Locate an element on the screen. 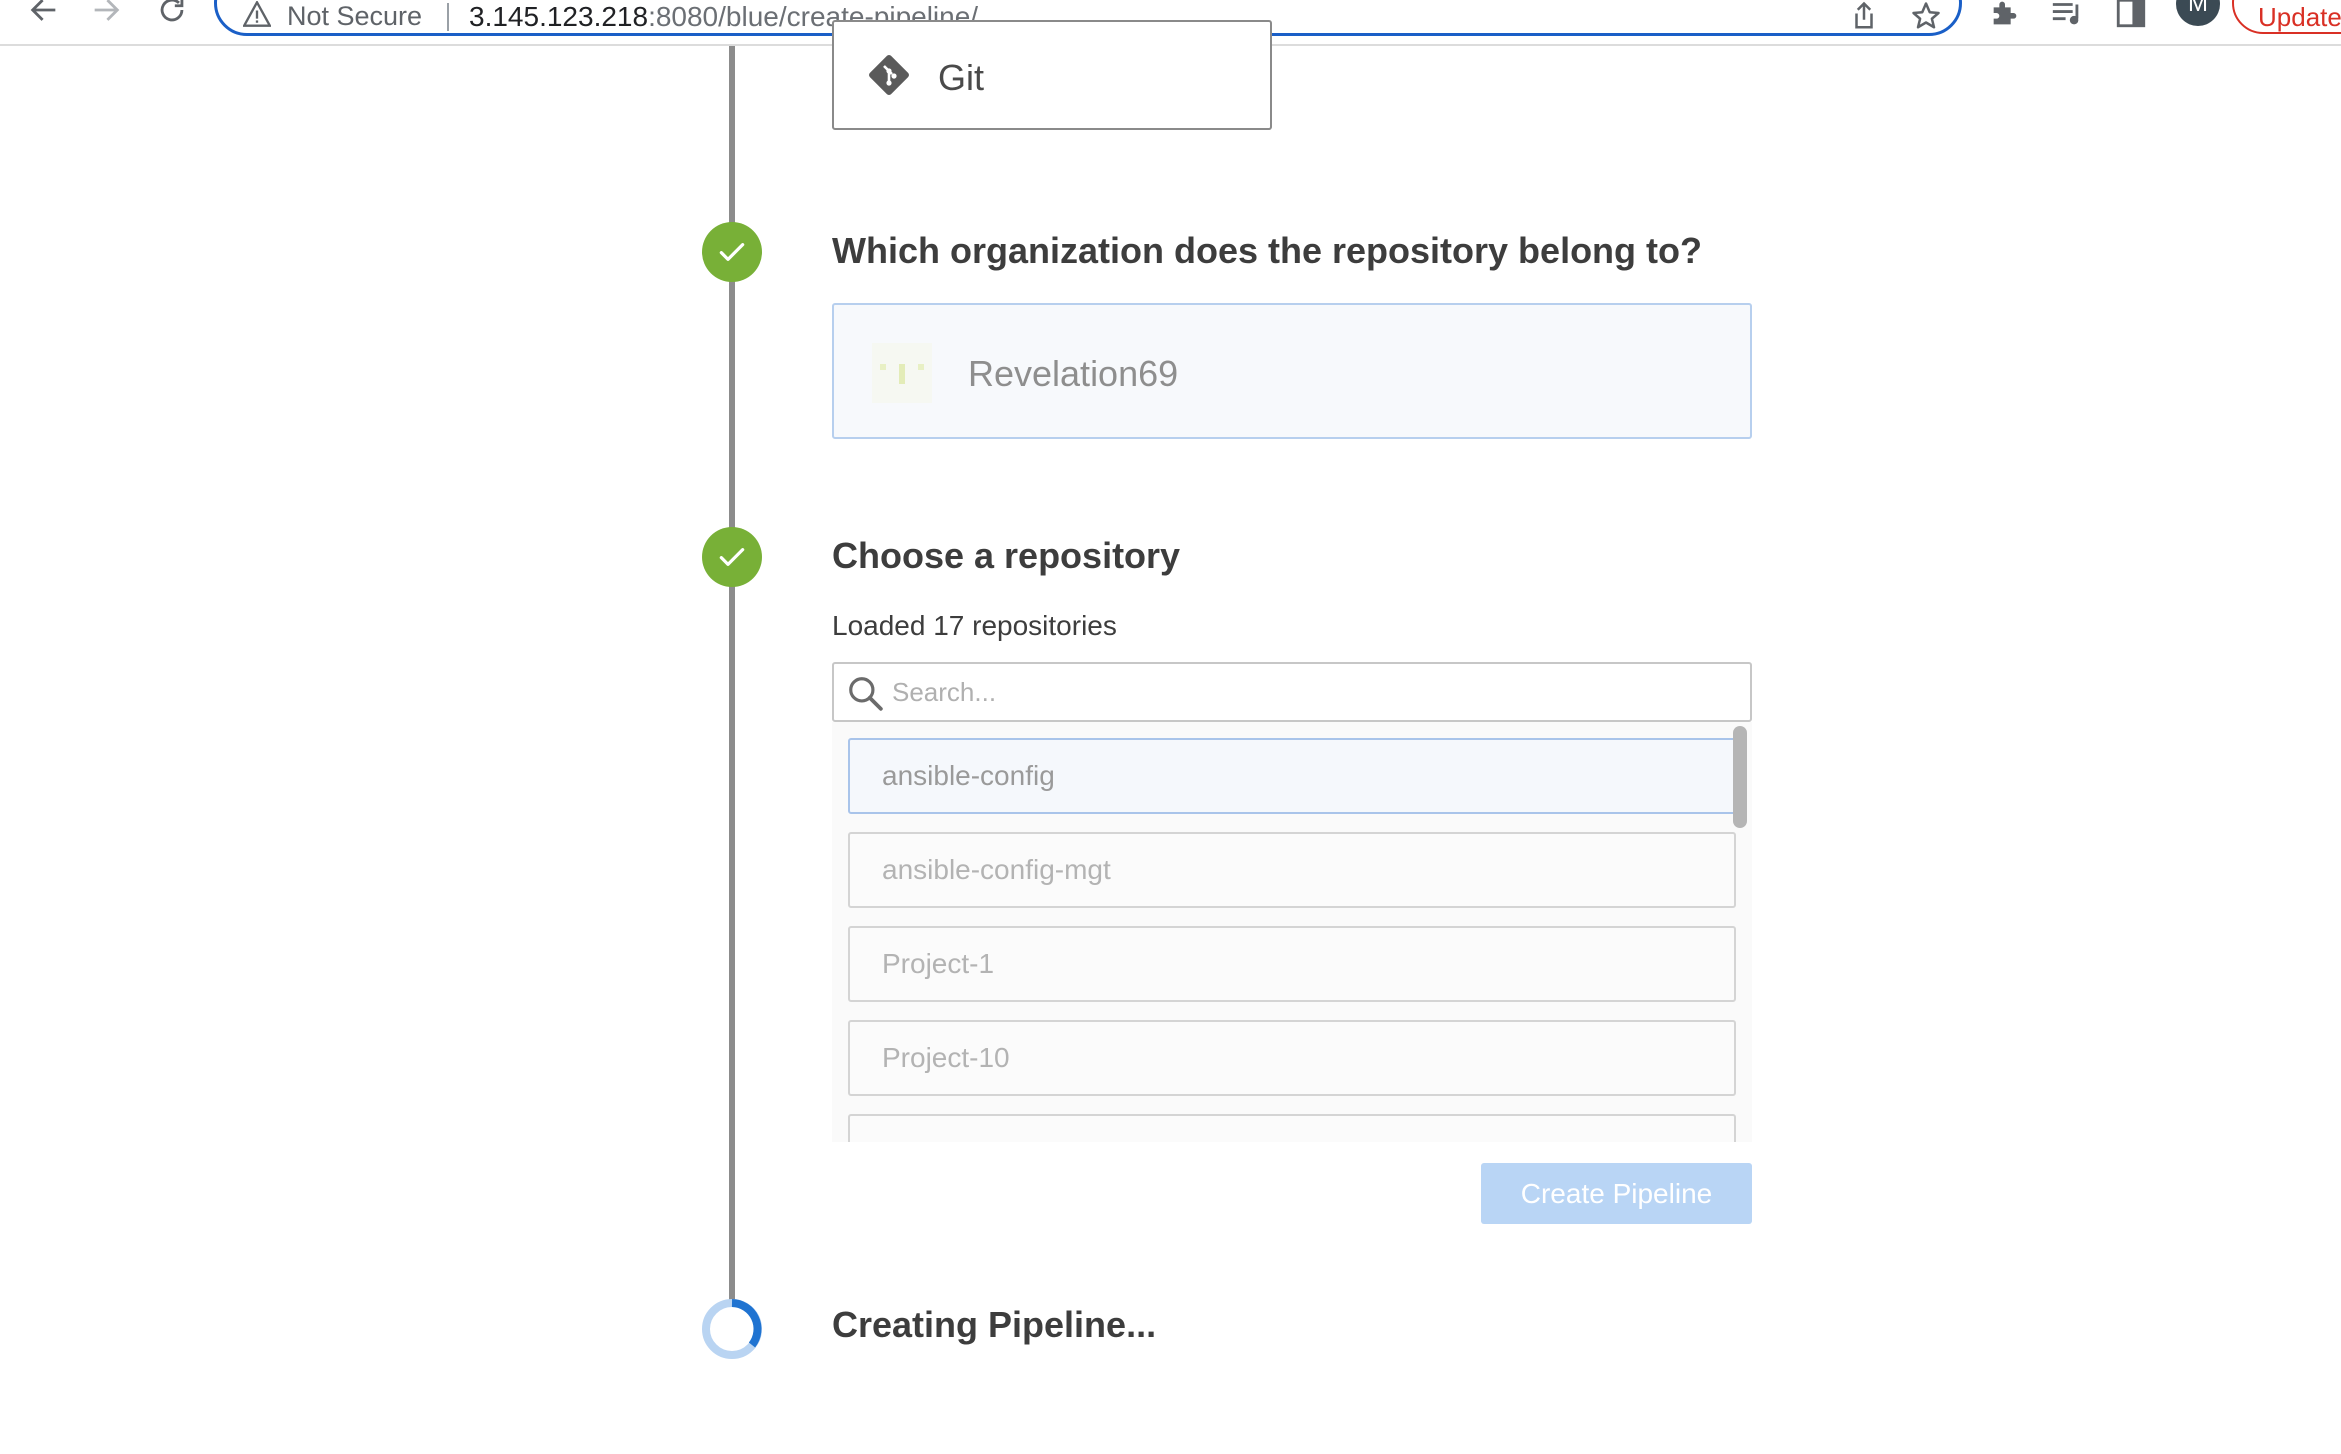 The width and height of the screenshot is (2341, 1454). url-host: 3.145.123.218 is located at coordinates (559, 16).